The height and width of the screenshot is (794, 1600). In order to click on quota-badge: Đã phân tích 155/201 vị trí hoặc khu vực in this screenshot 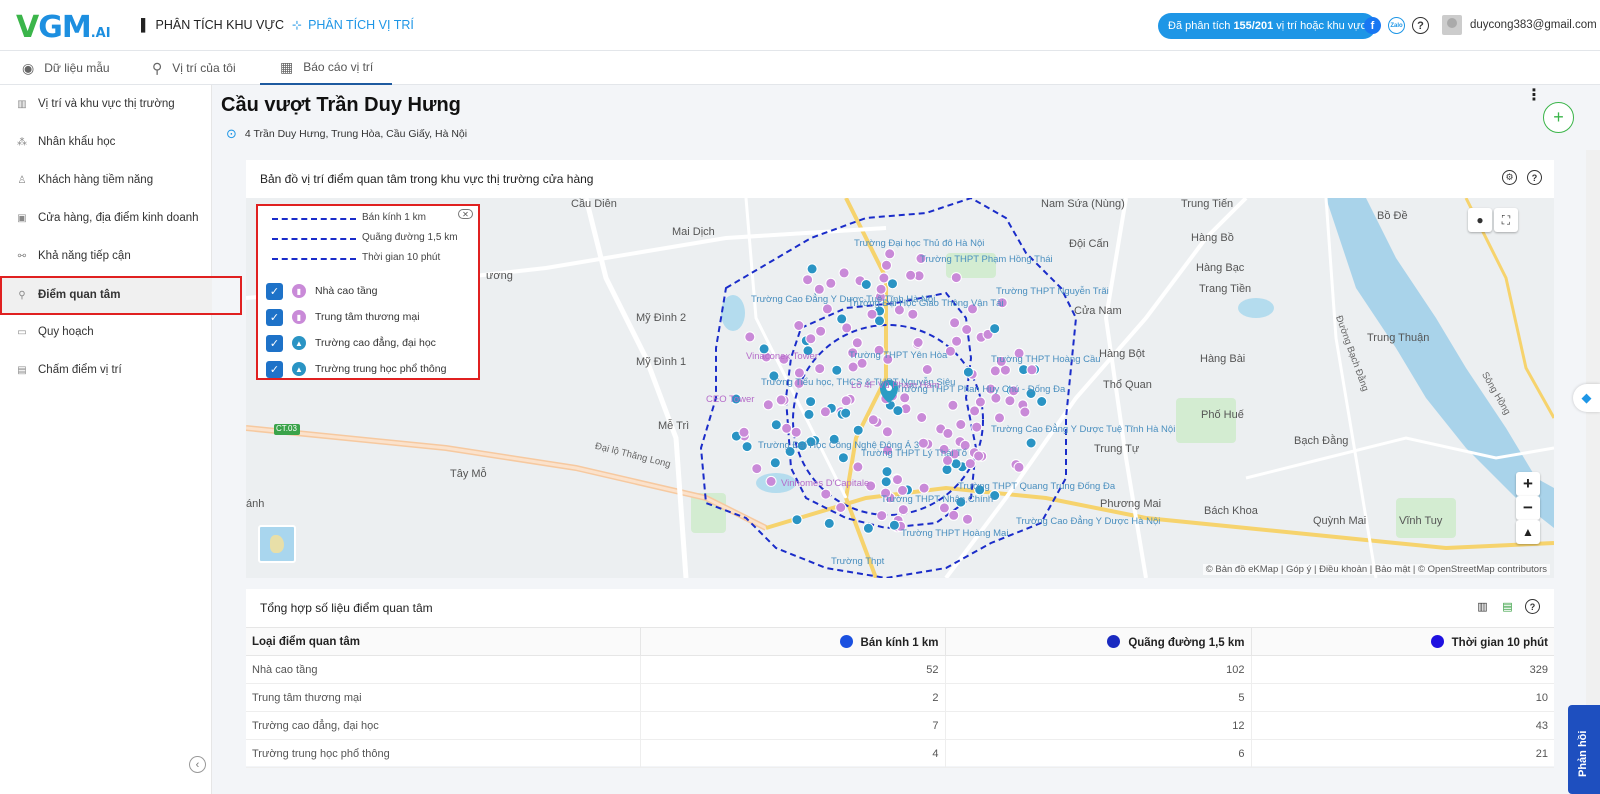, I will do `click(1267, 26)`.